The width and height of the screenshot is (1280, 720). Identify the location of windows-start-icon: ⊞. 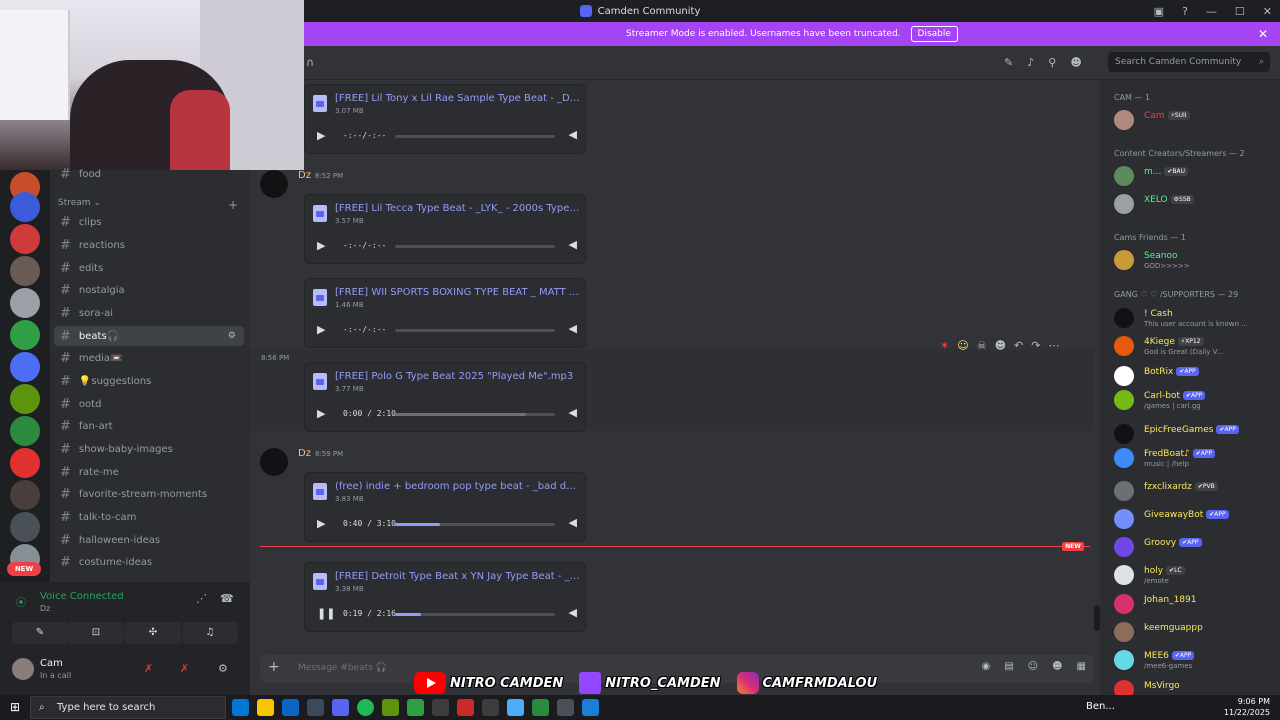
(15, 707).